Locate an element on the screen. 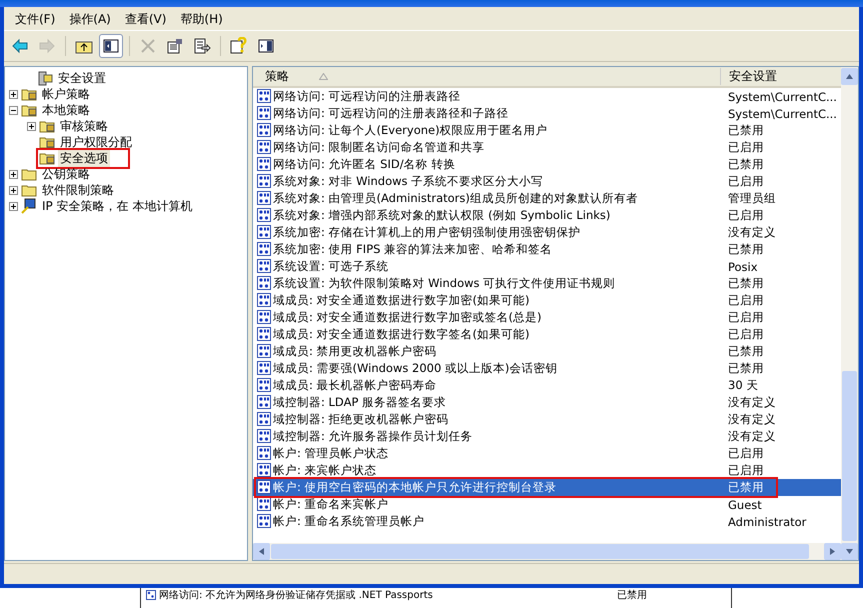  menu-item: 操作(A) is located at coordinates (90, 19).